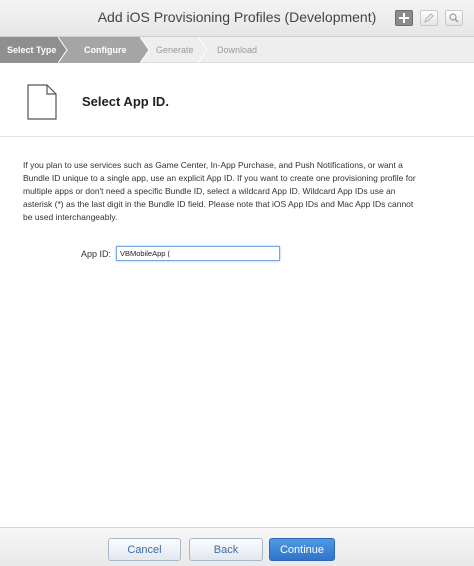 The width and height of the screenshot is (474, 566). Describe the element at coordinates (32, 50) in the screenshot. I see `step-select-type: Select Type` at that location.